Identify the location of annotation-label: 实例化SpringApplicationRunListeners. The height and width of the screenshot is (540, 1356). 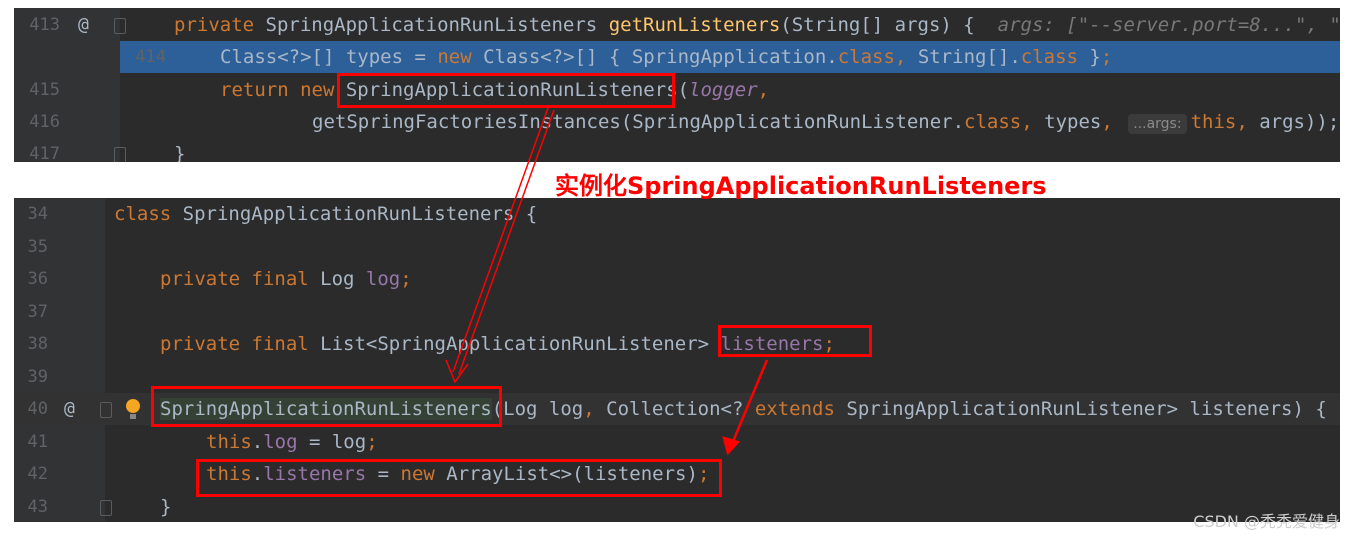
(801, 186).